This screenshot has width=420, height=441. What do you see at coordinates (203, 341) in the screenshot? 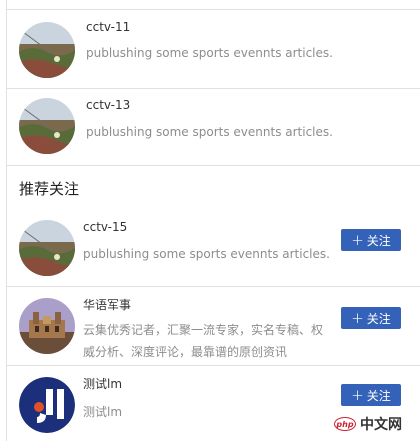
I see `recommend-item-description: 云集优秀记者，汇聚一流专家，实名专稿、权威分析、深度评论，最靠谱的原创资讯` at bounding box center [203, 341].